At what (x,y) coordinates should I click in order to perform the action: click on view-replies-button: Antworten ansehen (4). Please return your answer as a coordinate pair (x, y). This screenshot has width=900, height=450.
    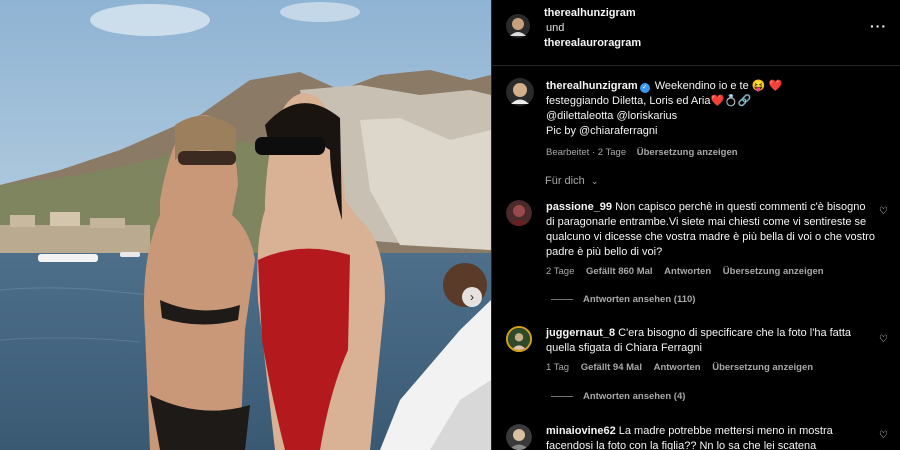
    Looking at the image, I should click on (618, 396).